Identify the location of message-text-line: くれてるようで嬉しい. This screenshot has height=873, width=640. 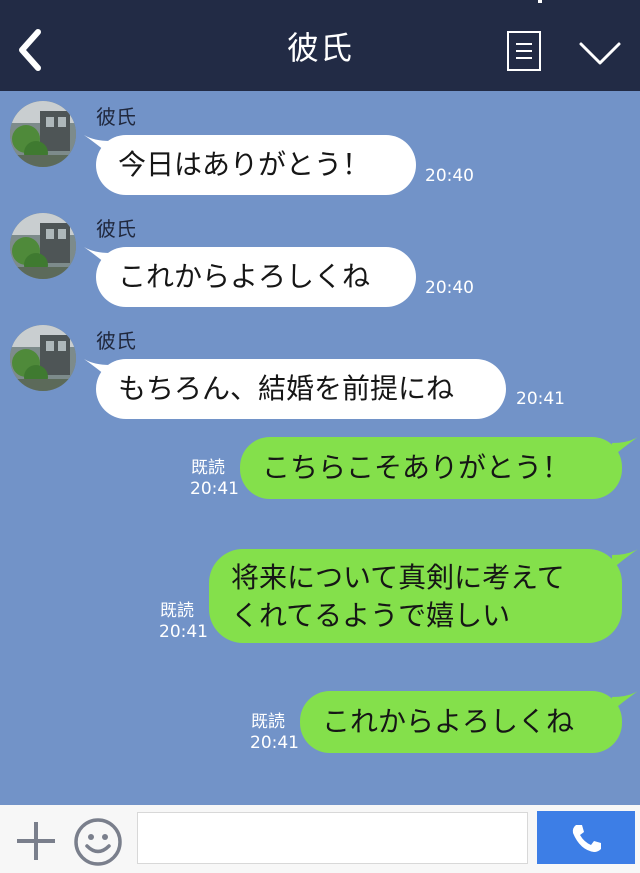
(371, 615).